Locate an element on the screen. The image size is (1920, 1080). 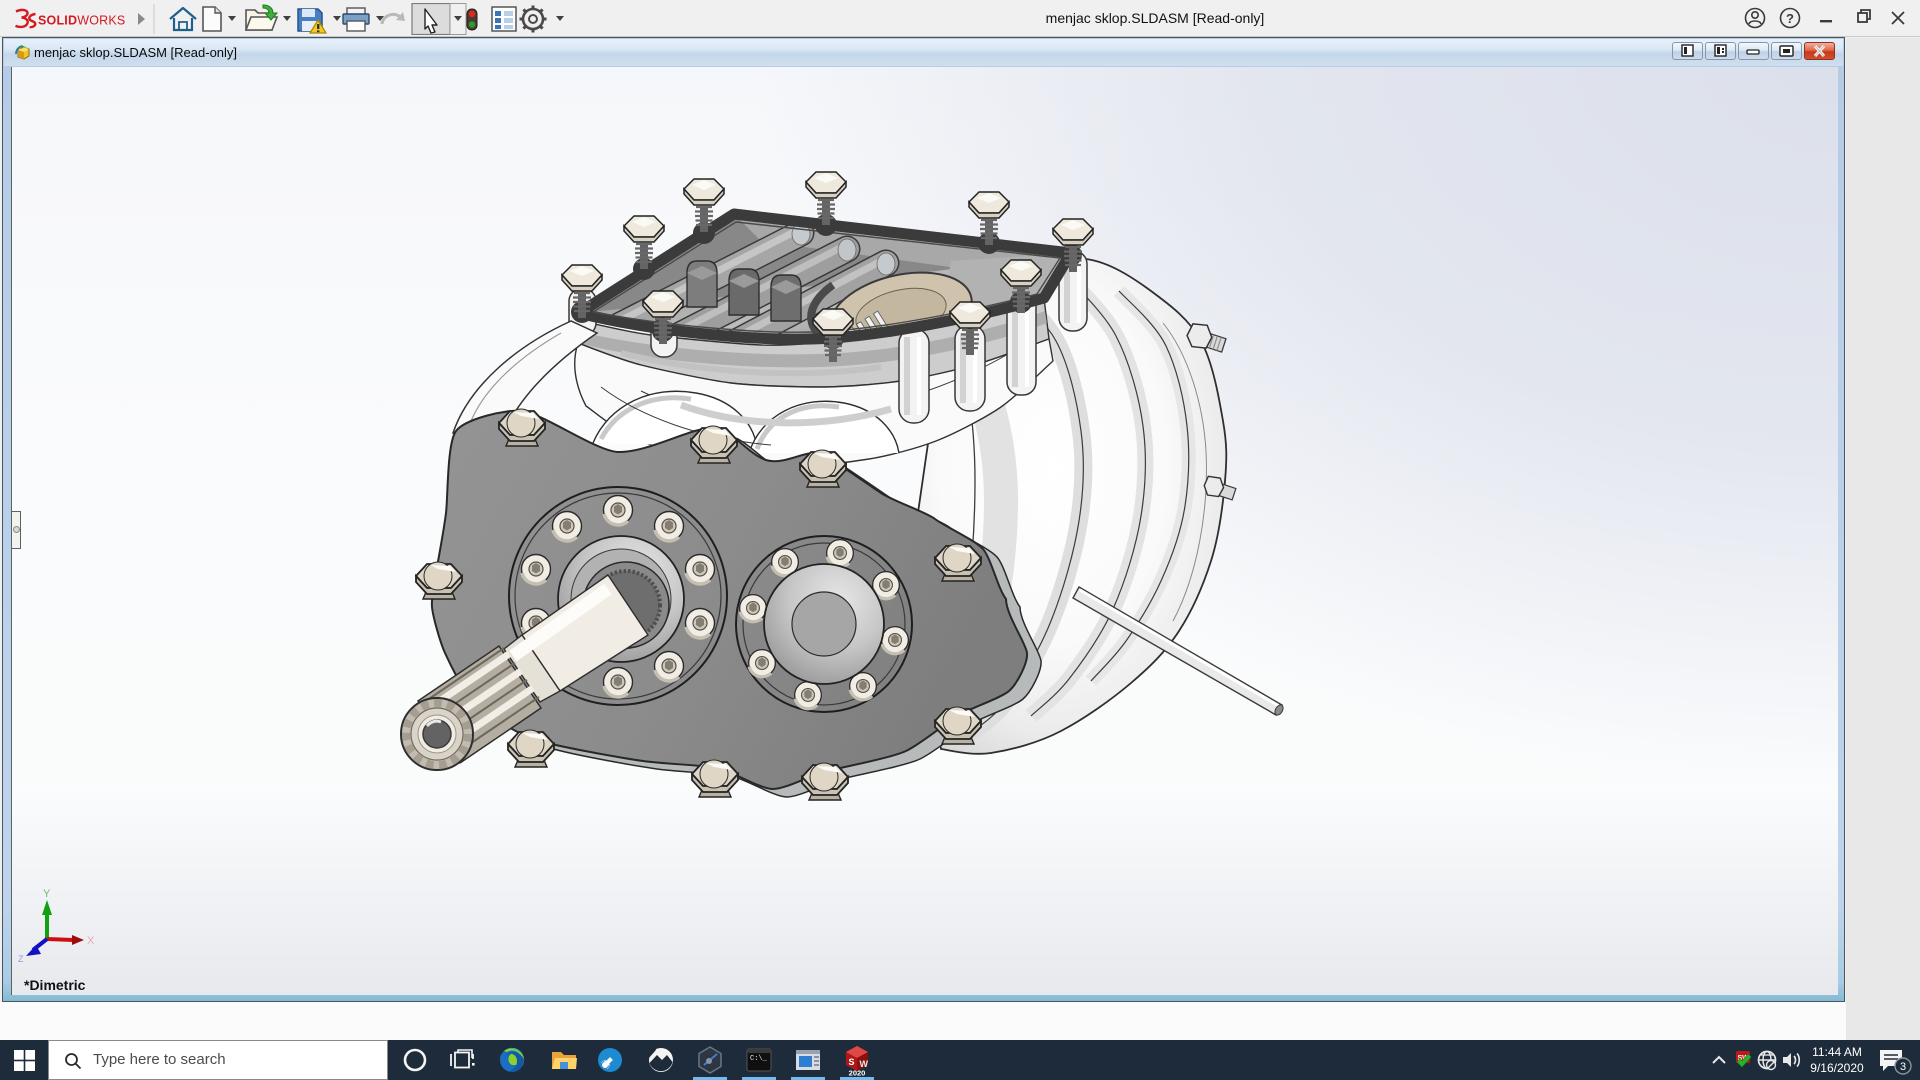
svg-text: 3 is located at coordinates (1903, 1067).